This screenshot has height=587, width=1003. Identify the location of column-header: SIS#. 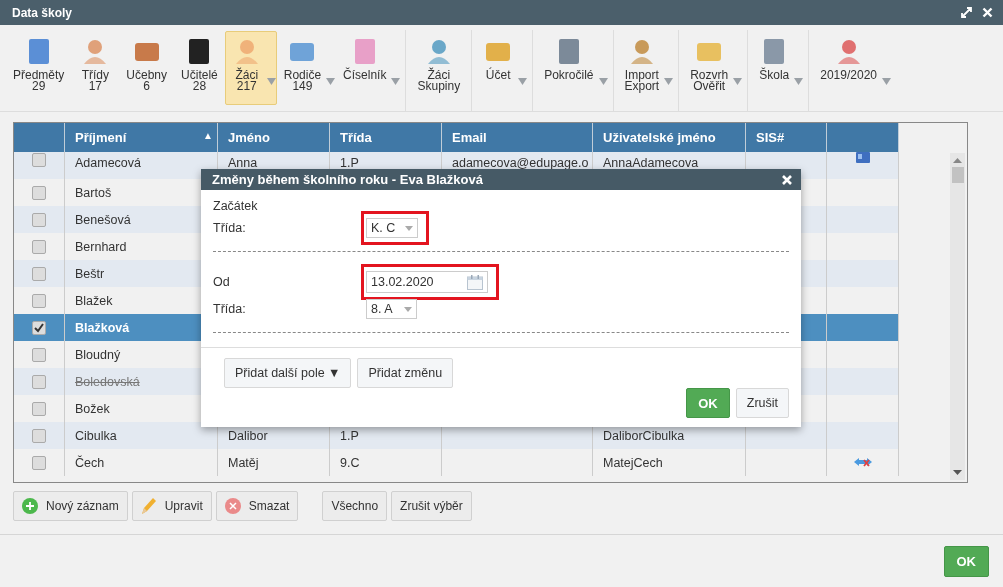
(770, 137).